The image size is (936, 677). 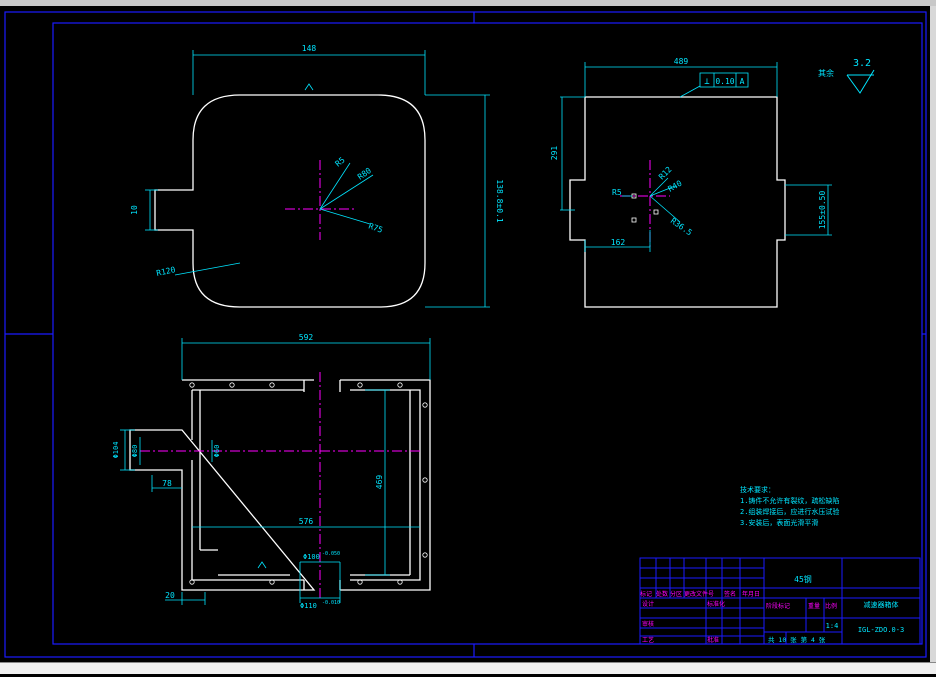 What do you see at coordinates (730, 594) in the screenshot?
I see `tb-row-label-5: 签名` at bounding box center [730, 594].